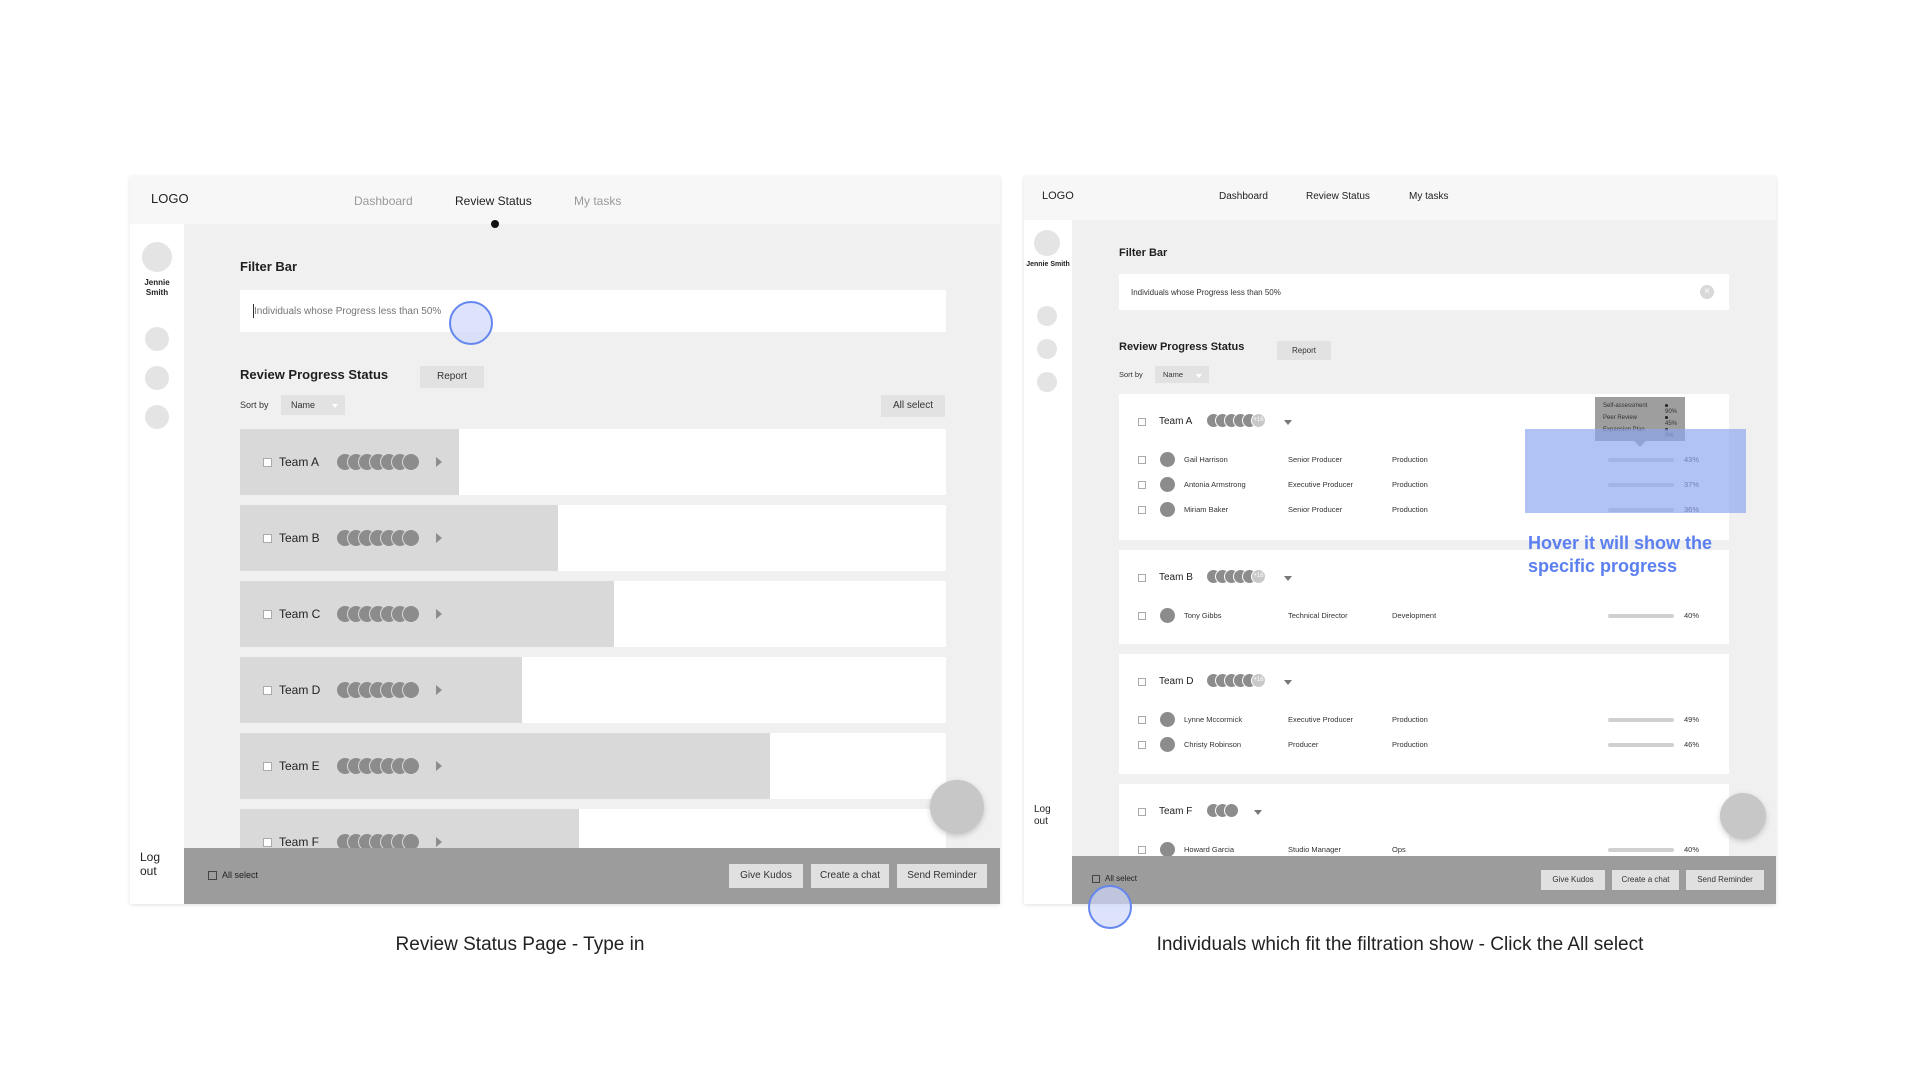 This screenshot has height=1080, width=1920. What do you see at coordinates (1176, 681) in the screenshot?
I see `team-name: Team D` at bounding box center [1176, 681].